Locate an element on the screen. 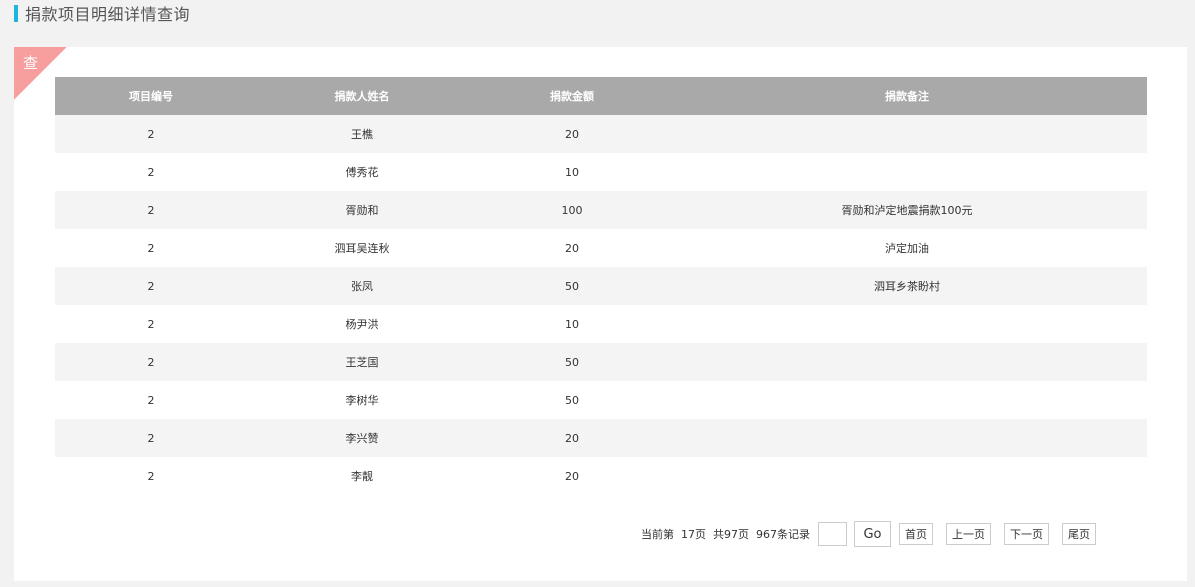  next-page-button: 下一页 is located at coordinates (1026, 534).